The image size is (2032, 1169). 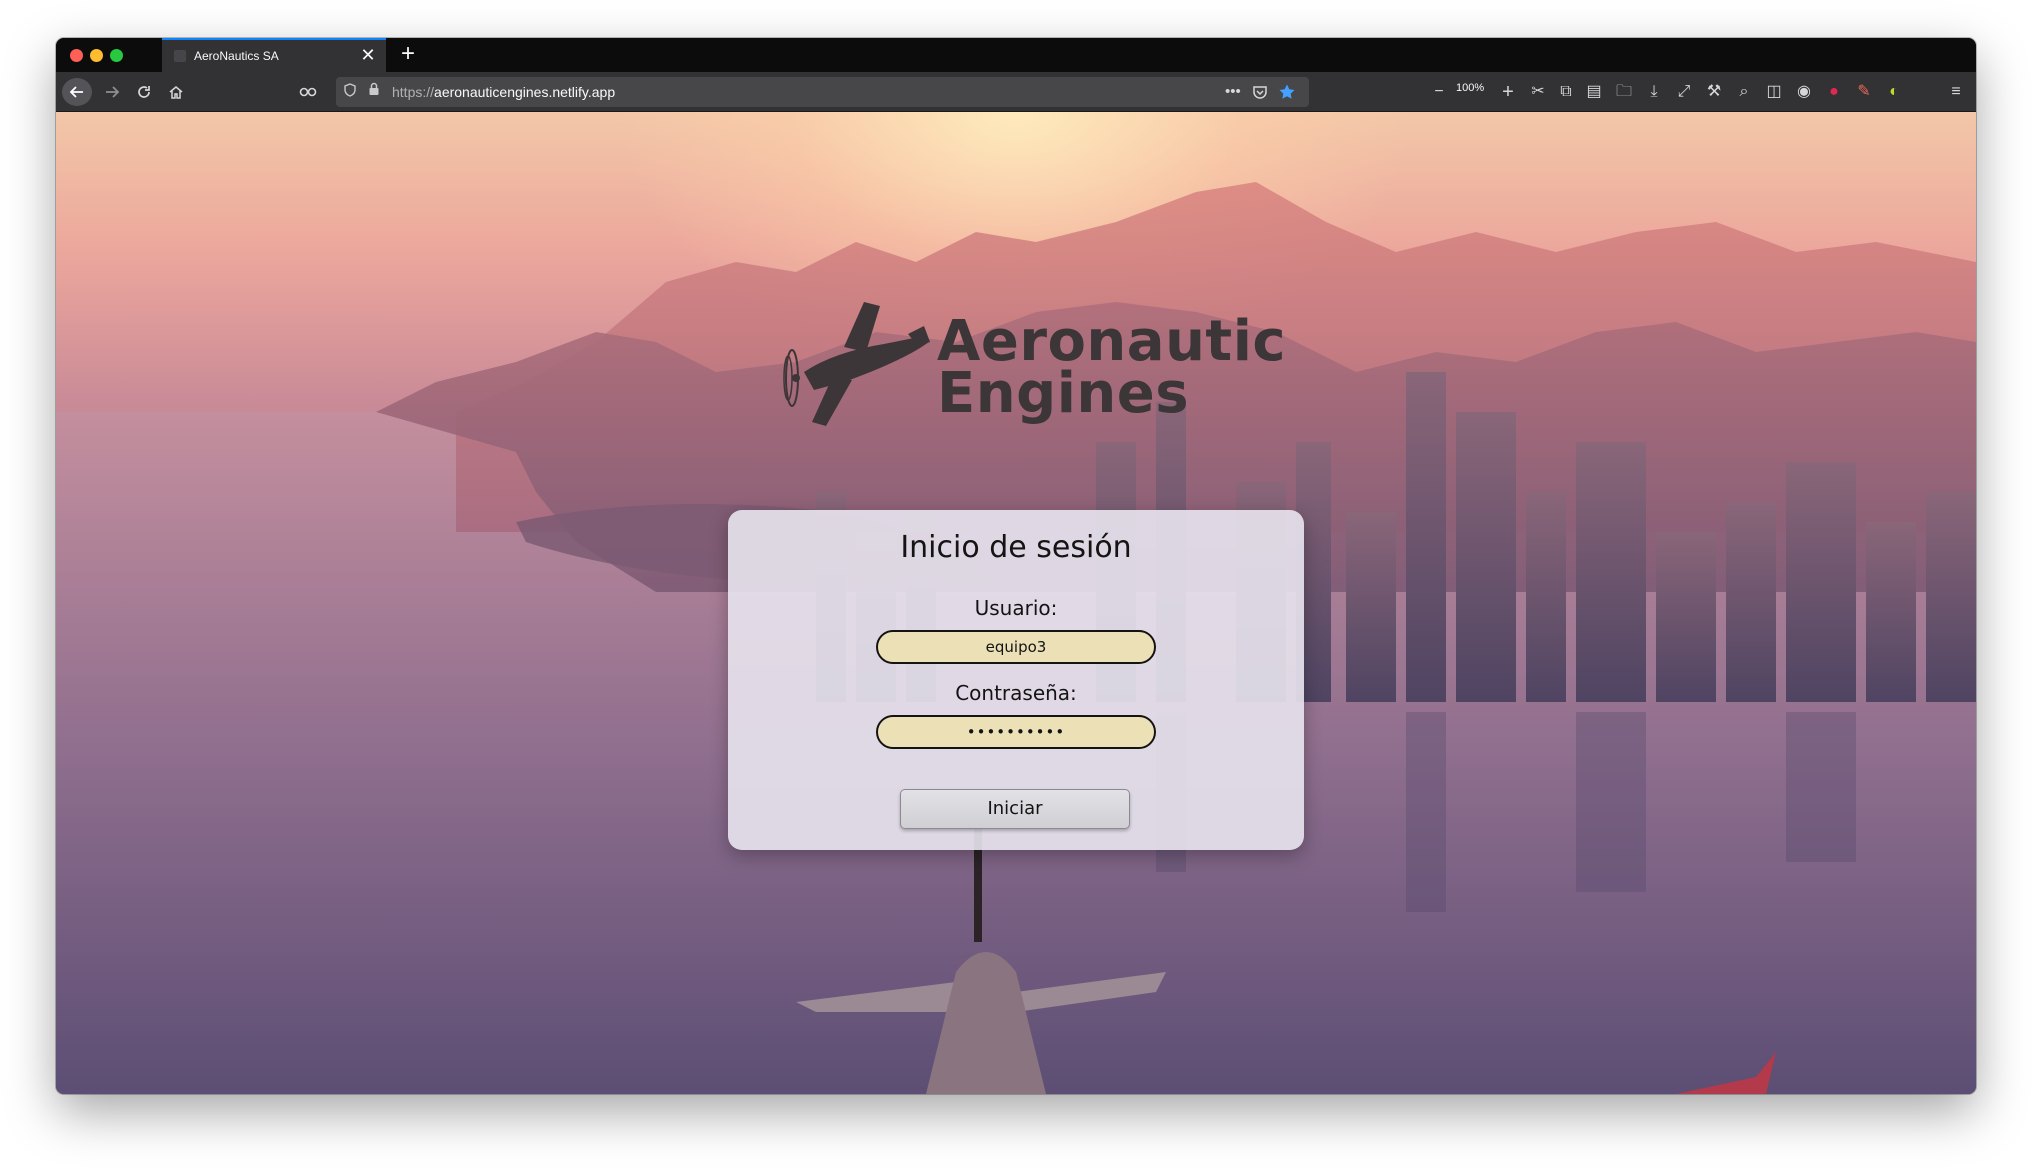 I want to click on open-file-icon: 🗀, so click(x=1624, y=92).